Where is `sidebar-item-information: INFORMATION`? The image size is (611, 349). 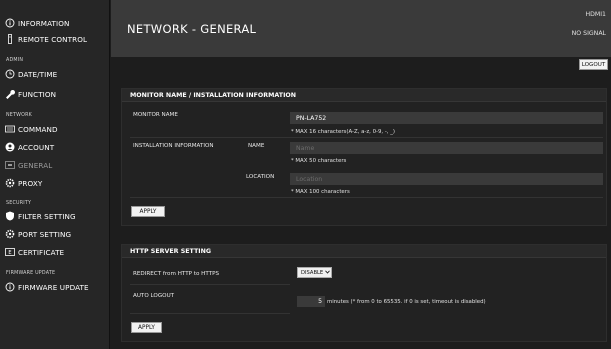 sidebar-item-information: INFORMATION is located at coordinates (37, 23).